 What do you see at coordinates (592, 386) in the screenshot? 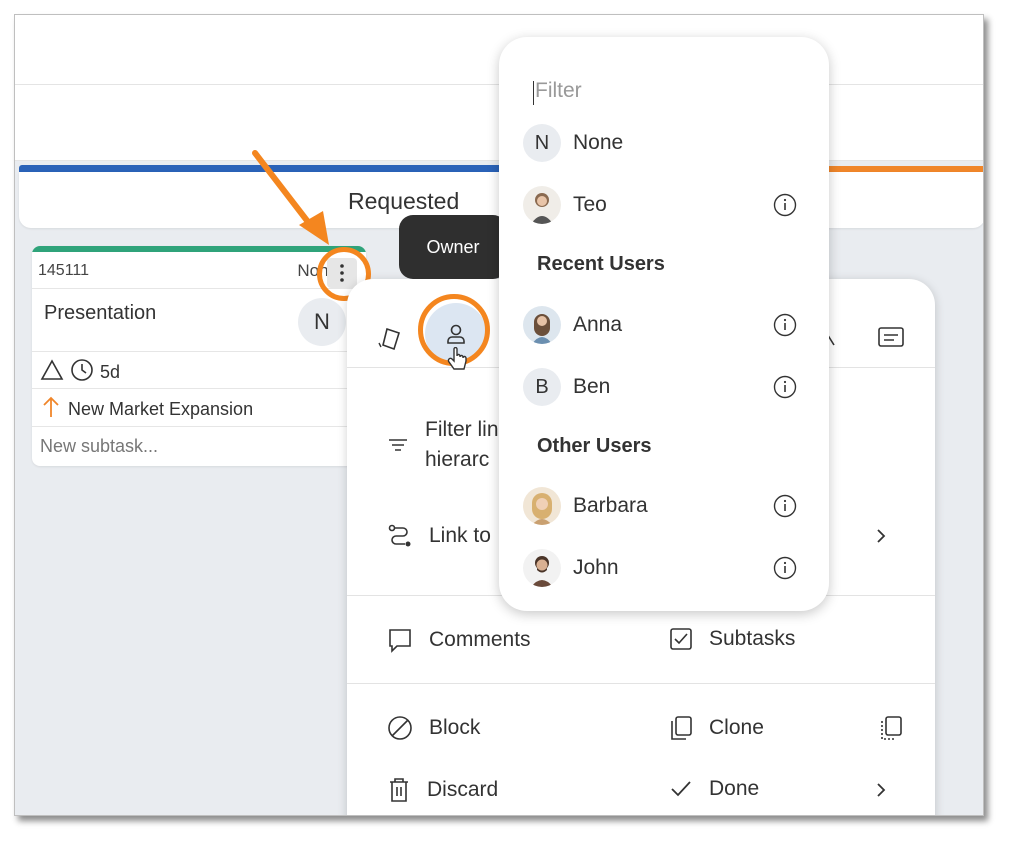
I see `user-name: Ben` at bounding box center [592, 386].